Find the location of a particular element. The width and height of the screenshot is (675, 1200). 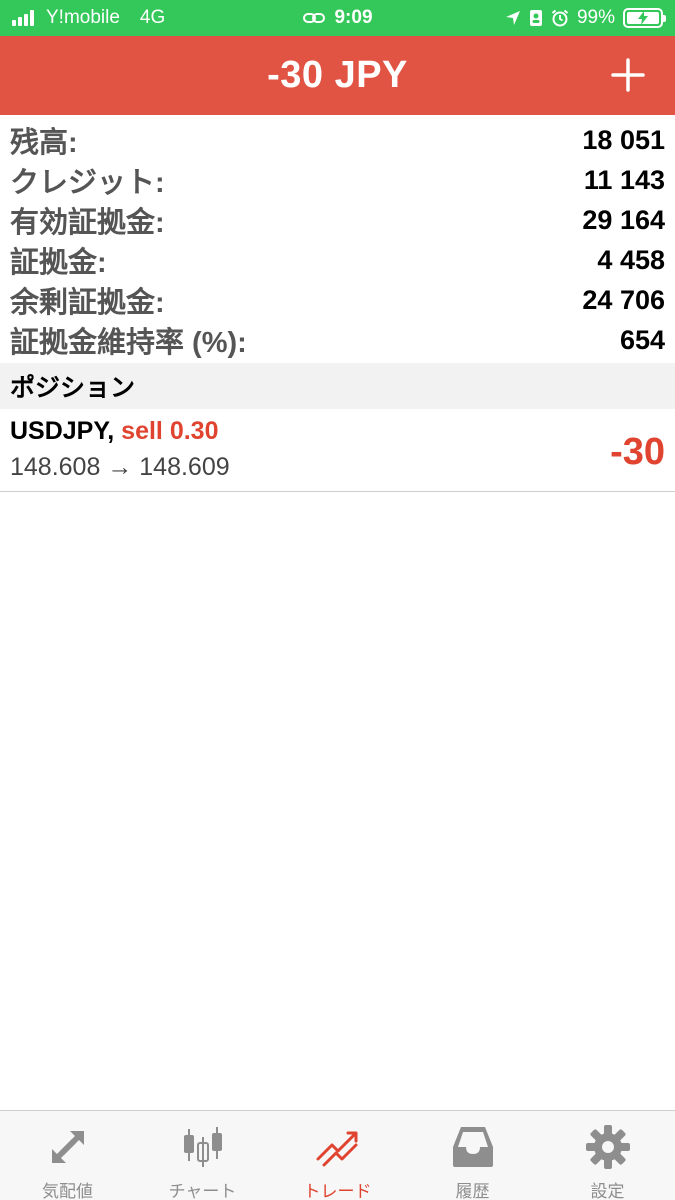

position-title: USDJPY, sell 0.30 is located at coordinates (114, 431).